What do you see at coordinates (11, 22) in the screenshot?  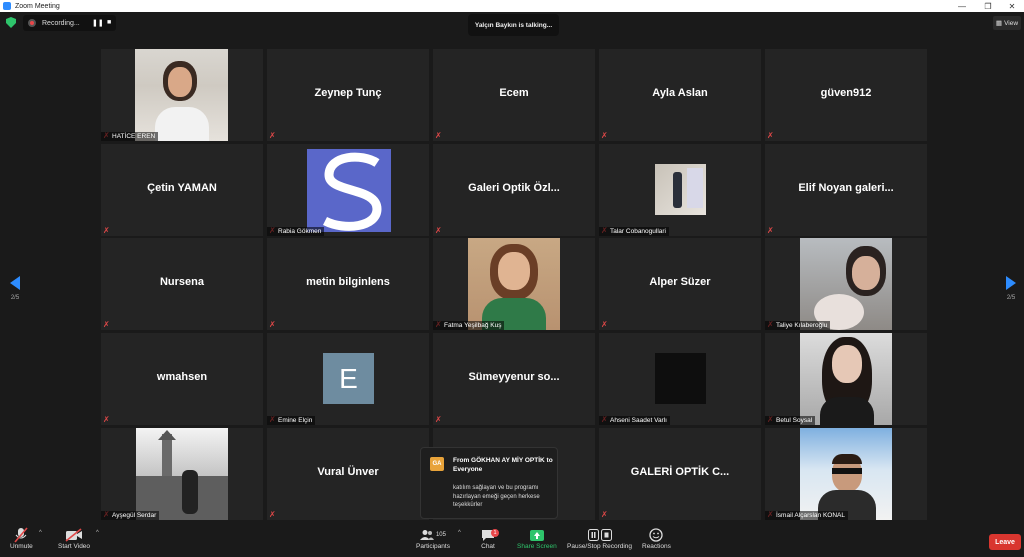 I see `security-shield-icon` at bounding box center [11, 22].